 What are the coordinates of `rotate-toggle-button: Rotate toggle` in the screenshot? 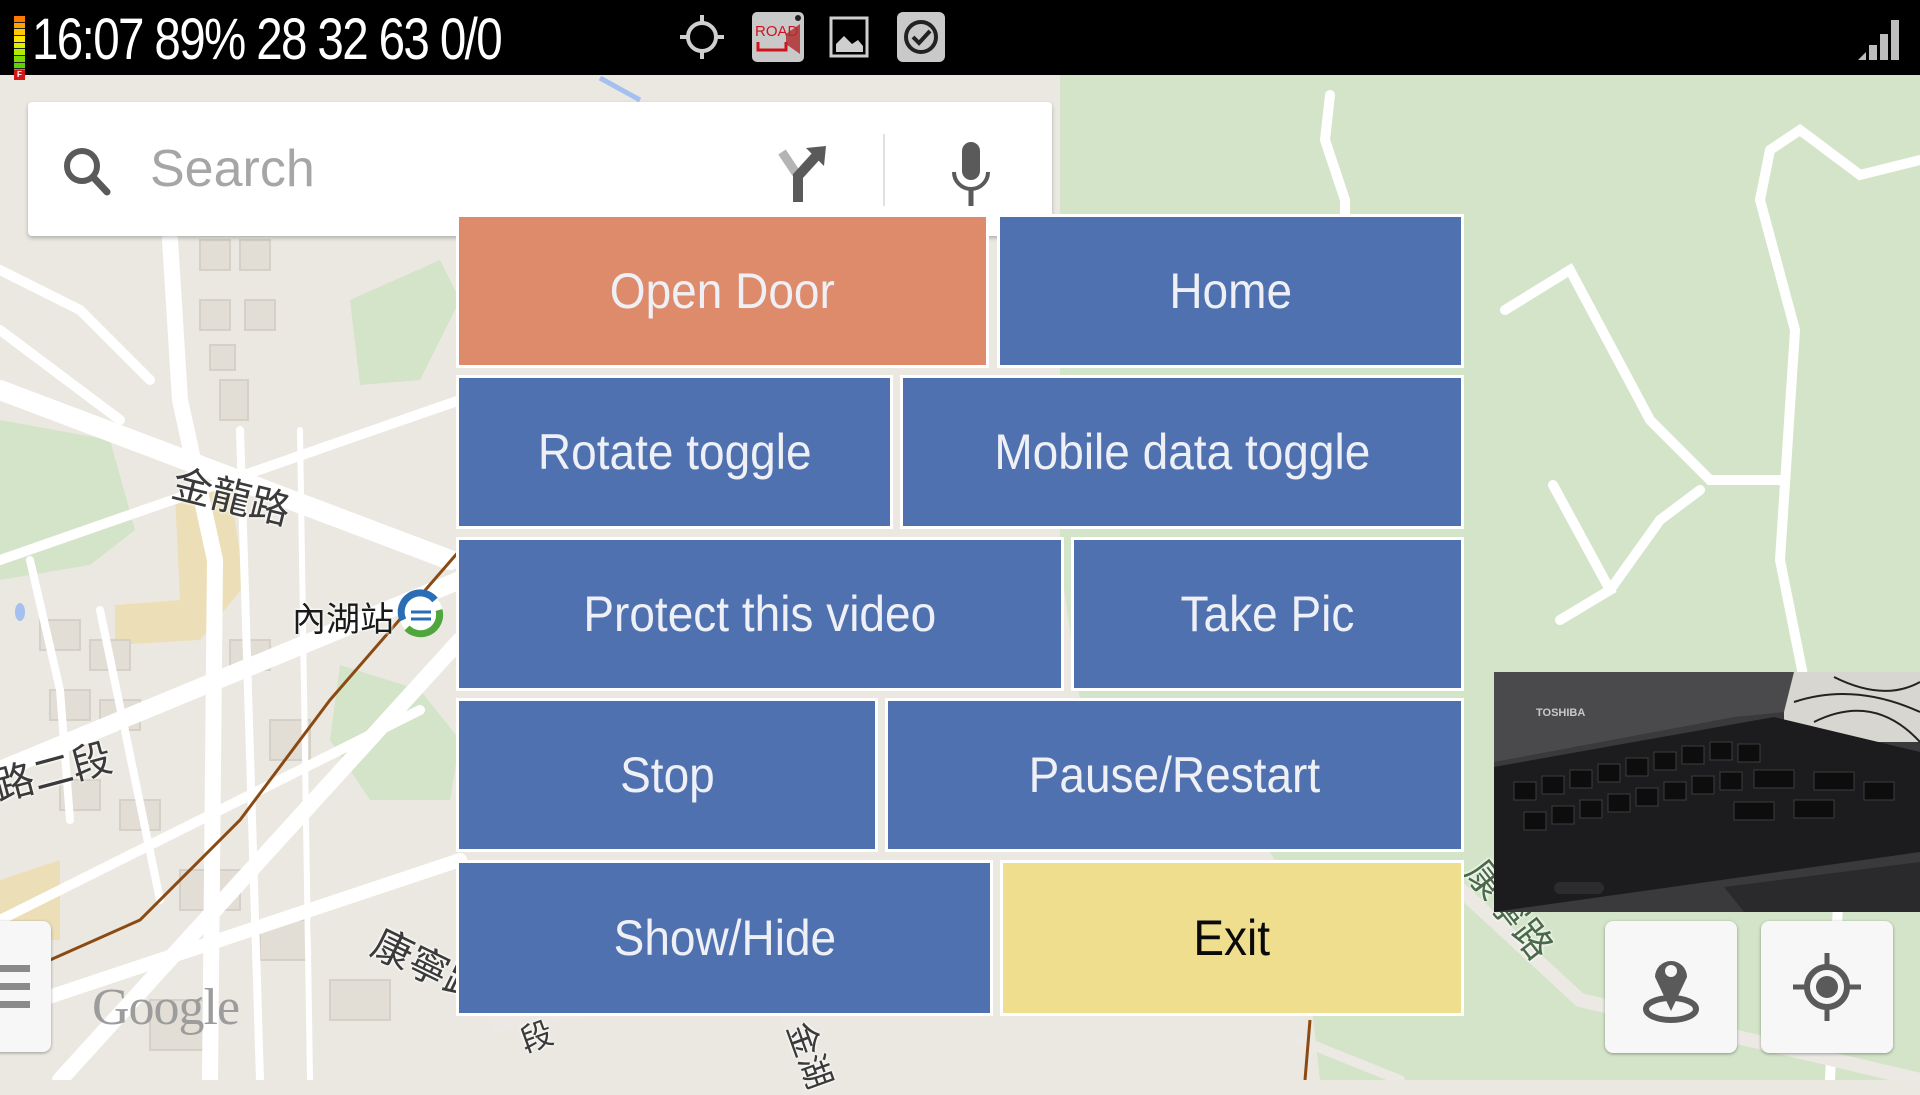 It's located at (674, 452).